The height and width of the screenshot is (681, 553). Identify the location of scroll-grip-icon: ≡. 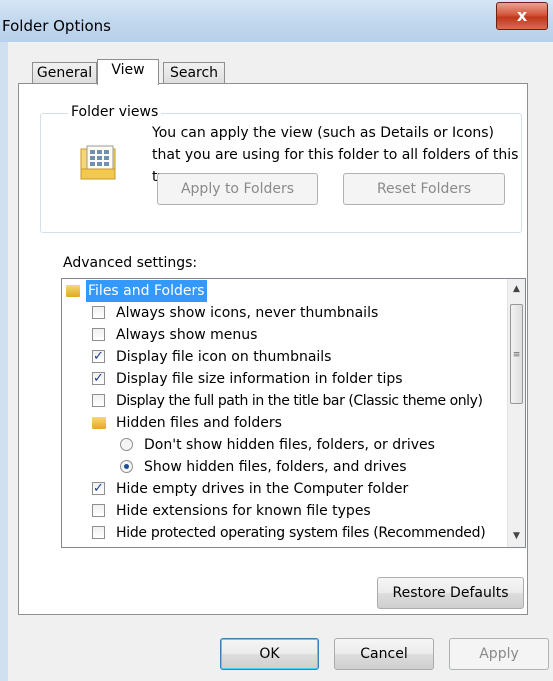
(516, 355).